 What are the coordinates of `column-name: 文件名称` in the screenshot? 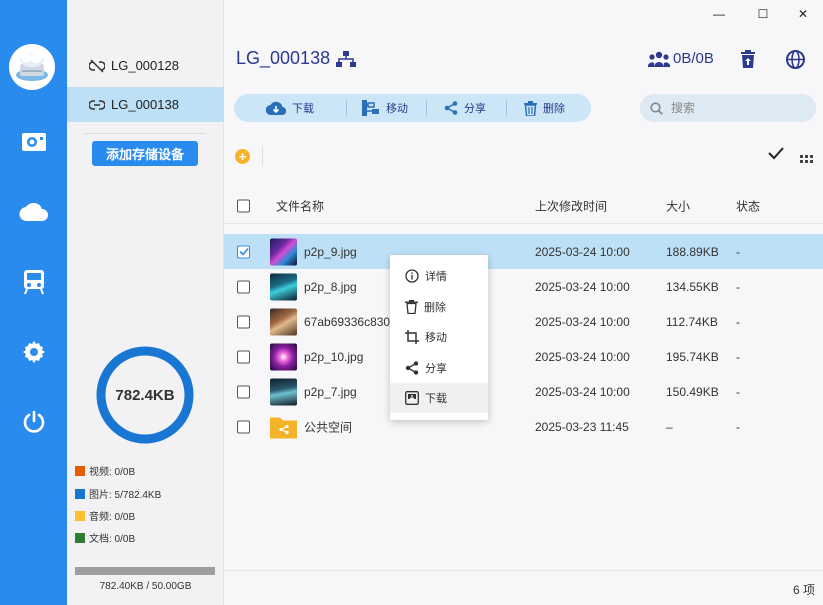 It's located at (300, 205).